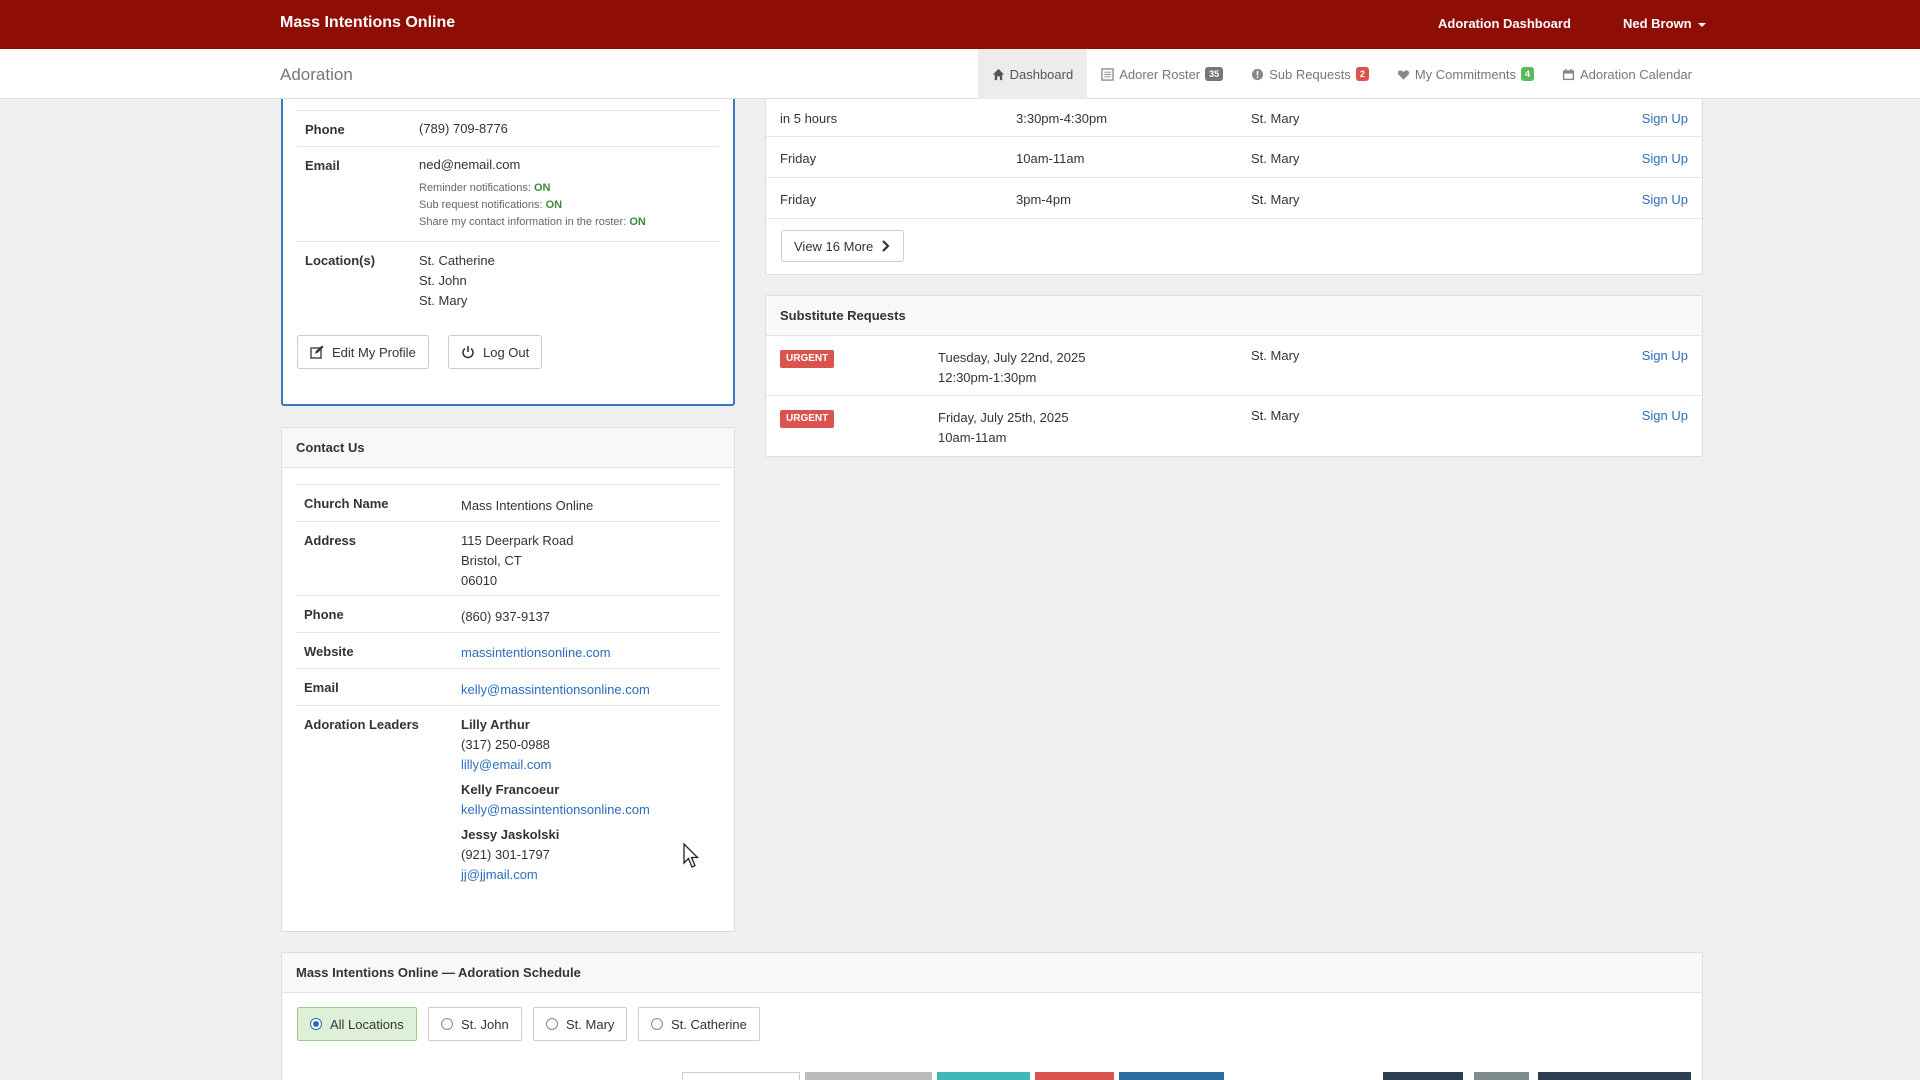  I want to click on open-hour-time: 3pm-4pm, so click(1043, 199).